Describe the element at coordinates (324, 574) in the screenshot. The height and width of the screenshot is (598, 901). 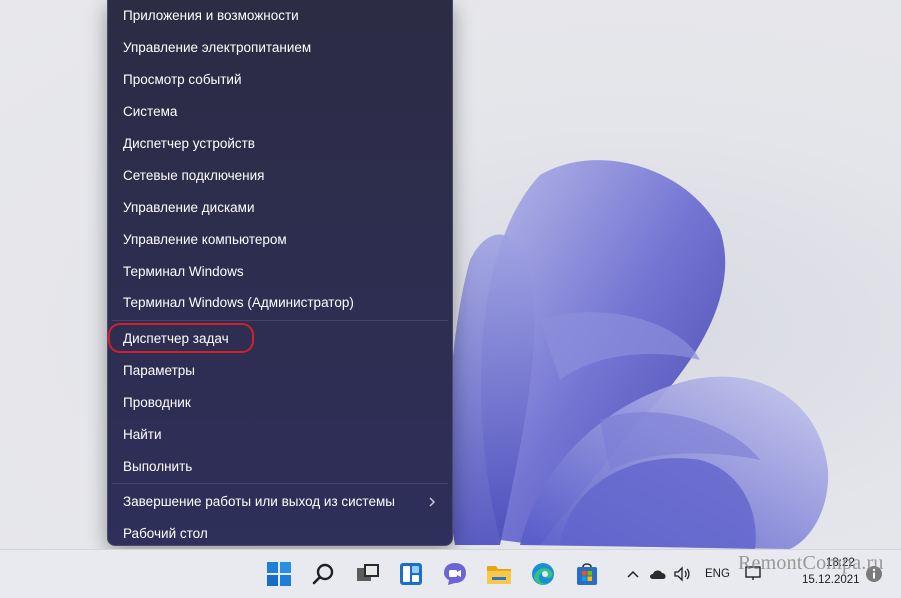
I see `search-icon` at that location.